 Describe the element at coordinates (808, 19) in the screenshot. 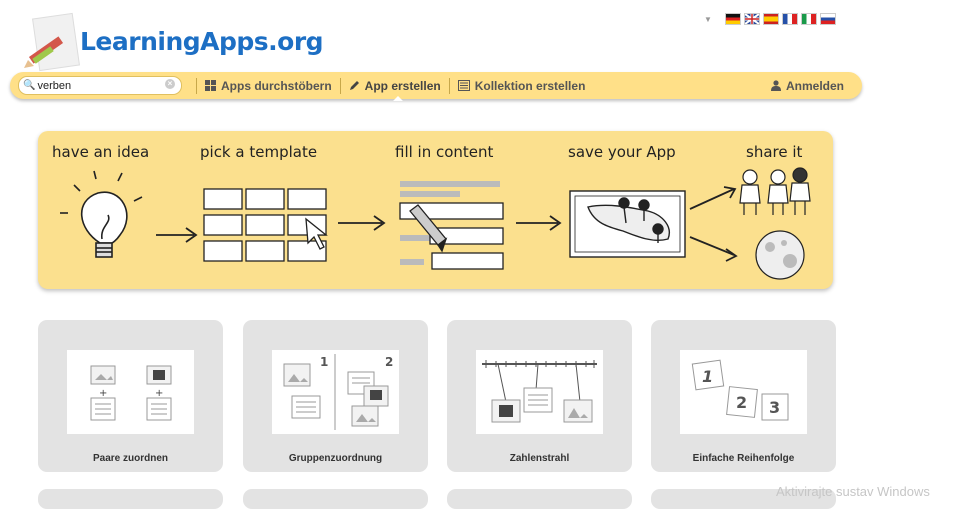

I see `flag-italy-icon` at that location.